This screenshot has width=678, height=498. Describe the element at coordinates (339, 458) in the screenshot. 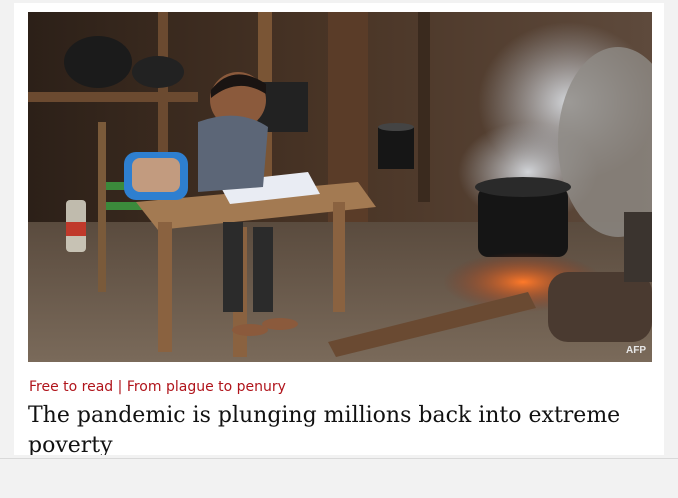

I see `divider` at that location.